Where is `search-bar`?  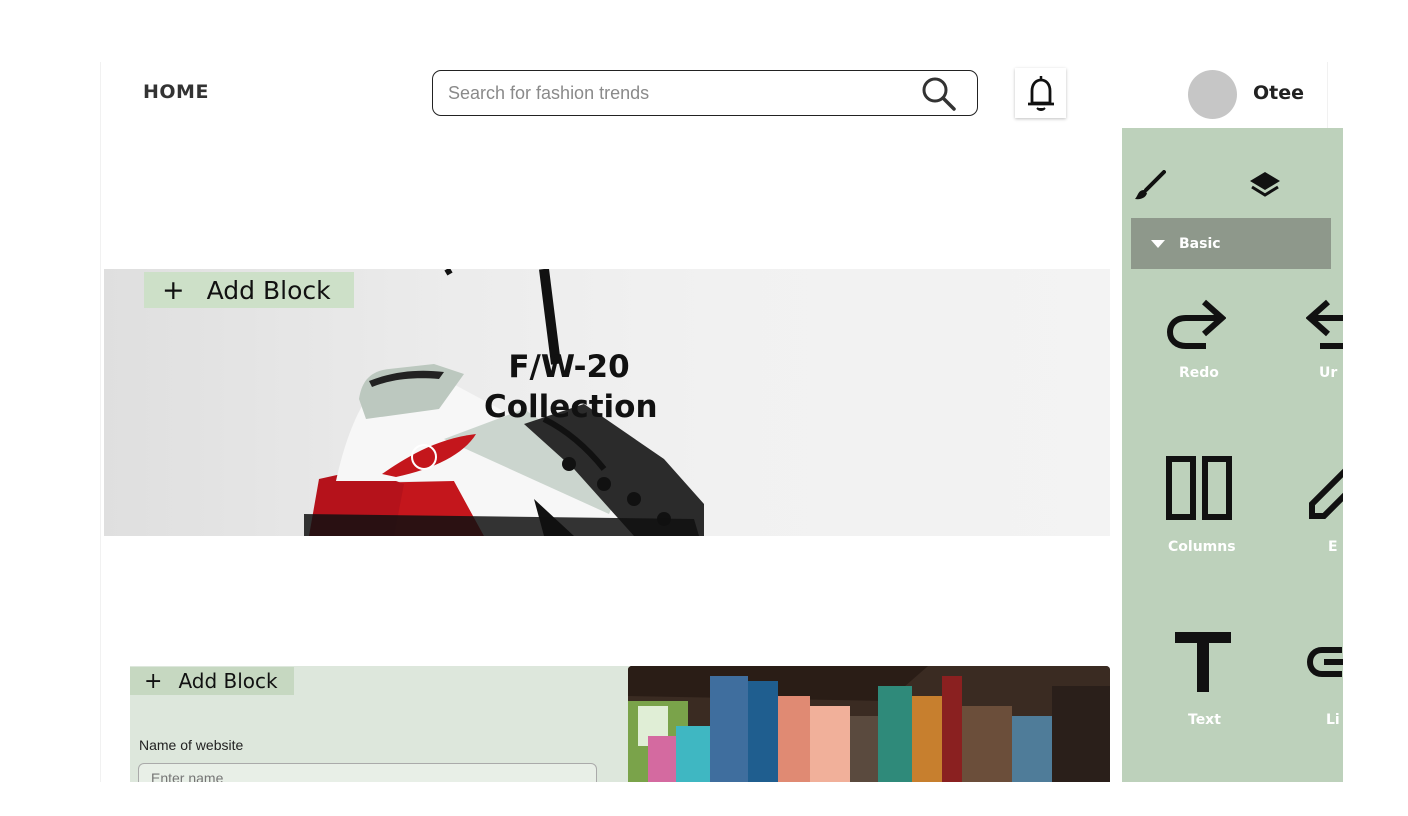 search-bar is located at coordinates (705, 93).